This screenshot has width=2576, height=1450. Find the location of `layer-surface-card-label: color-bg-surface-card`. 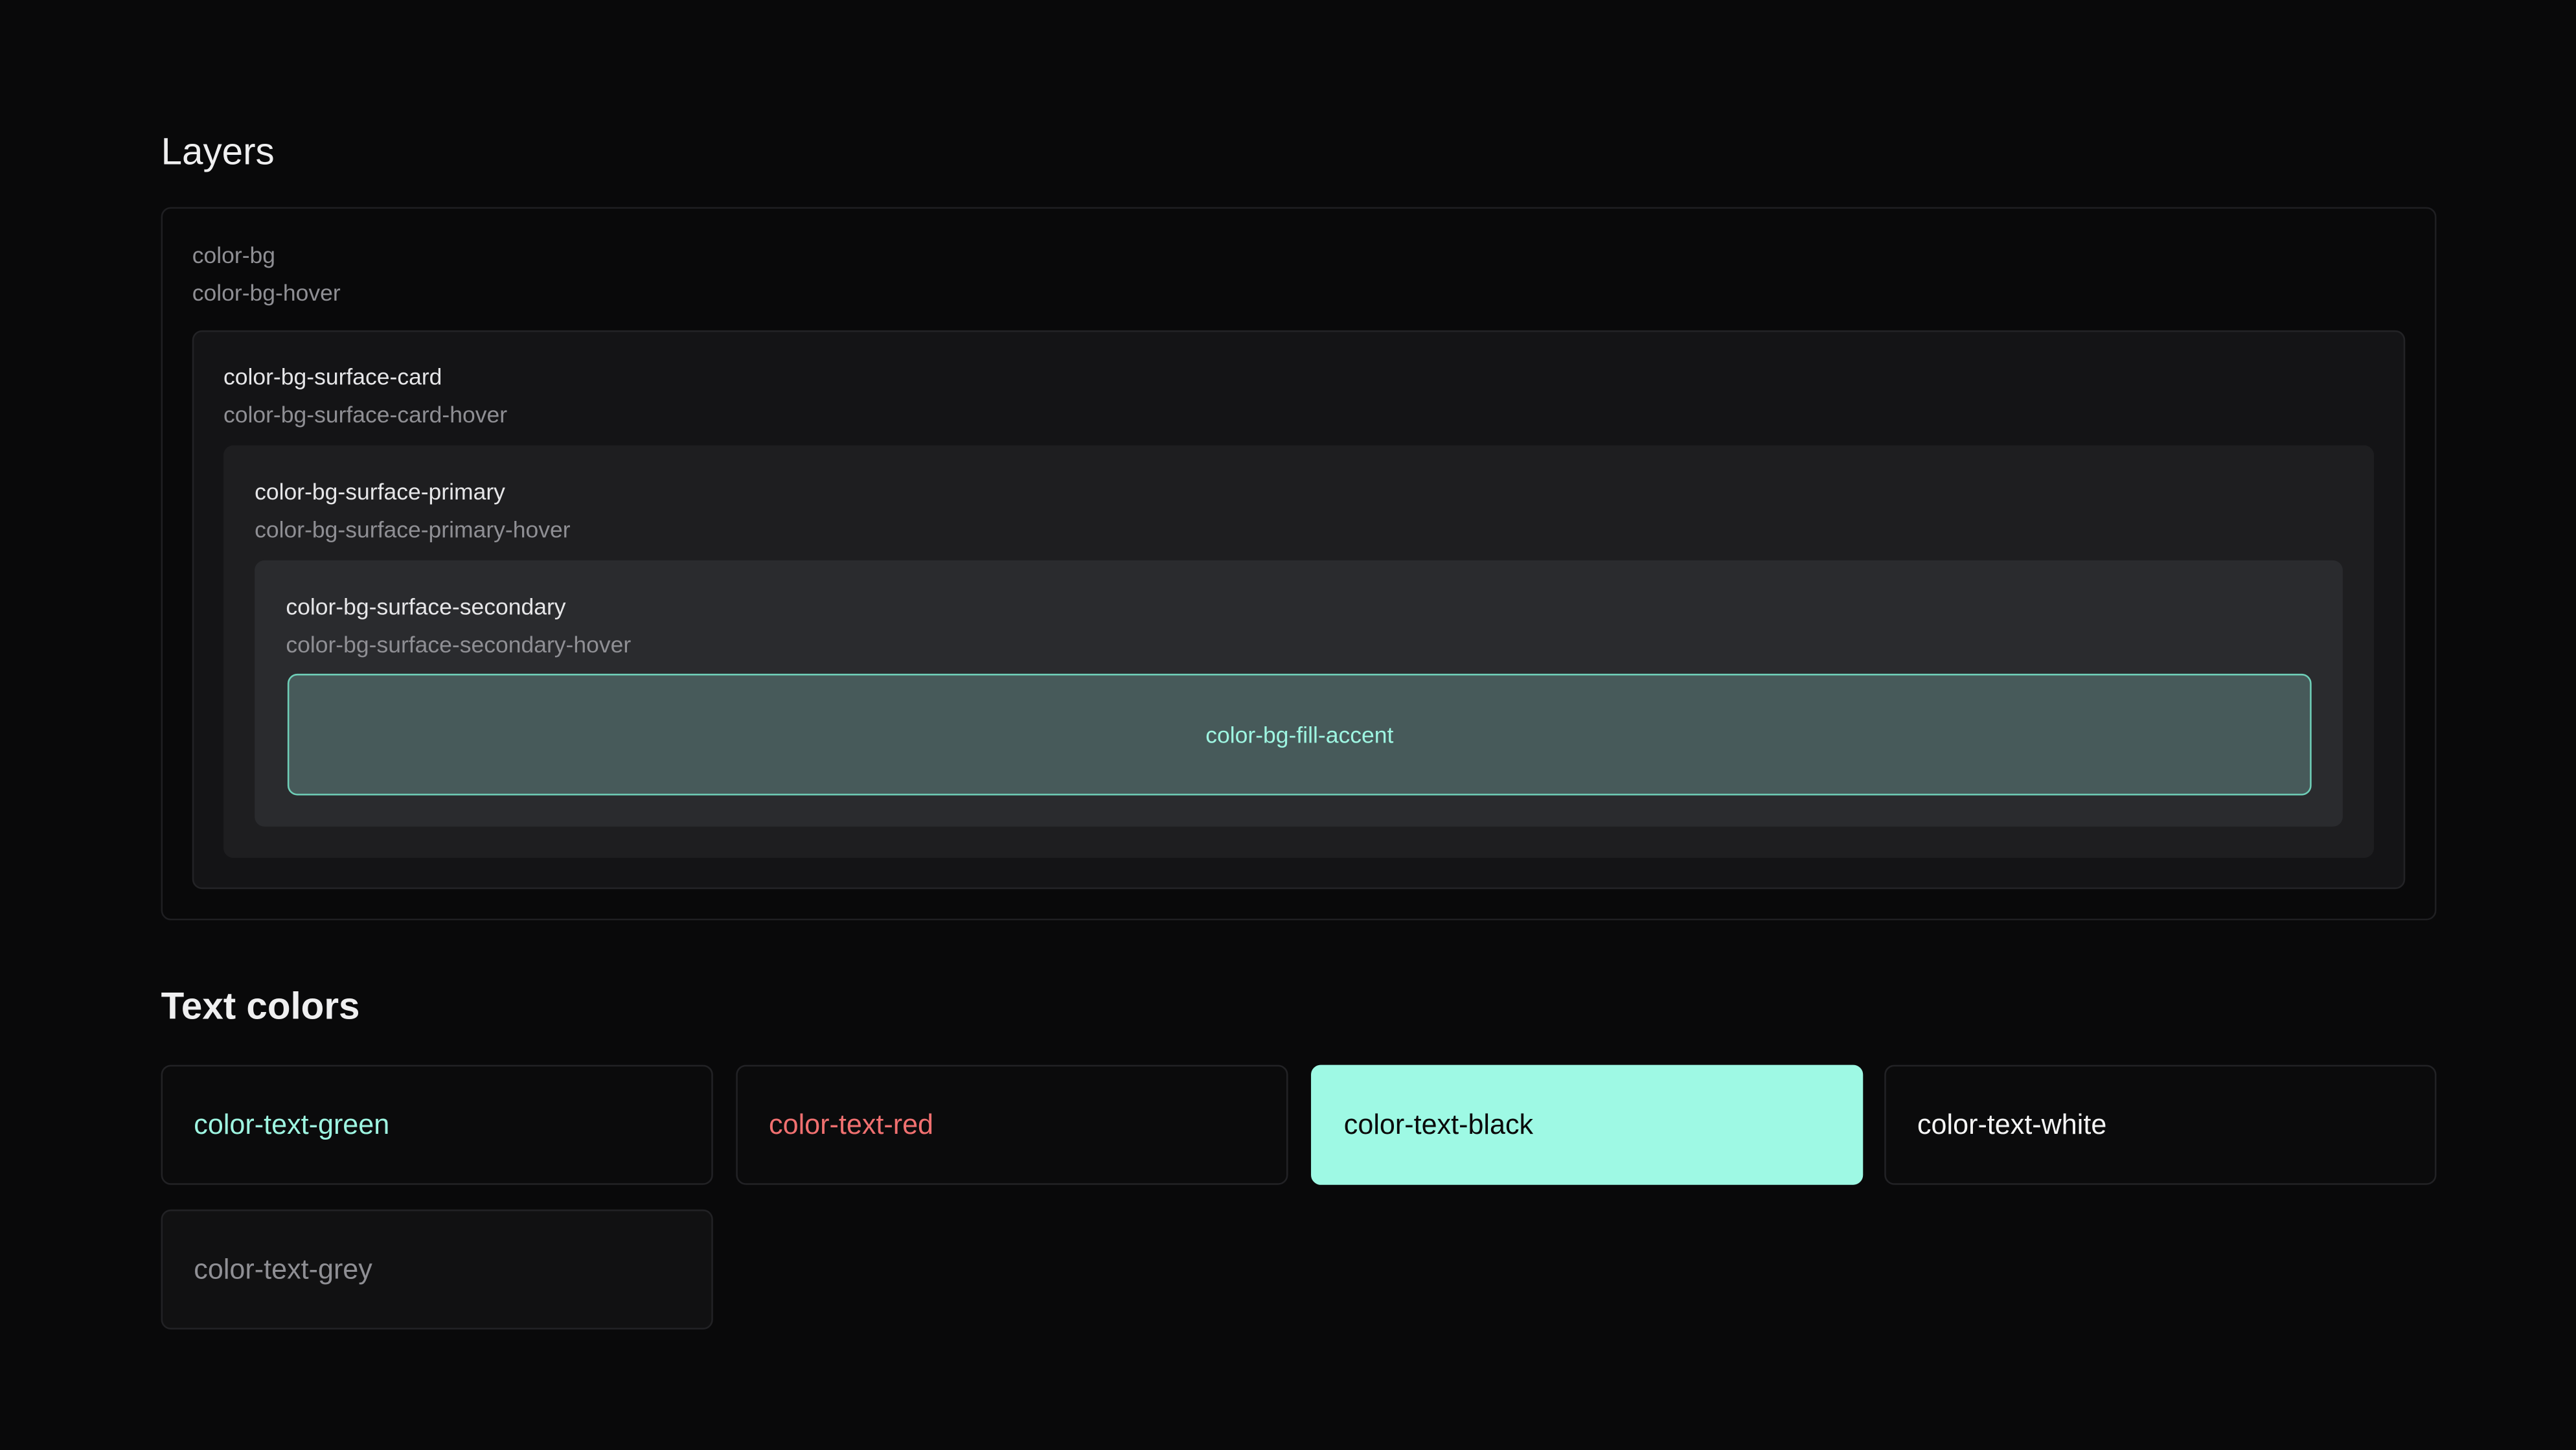

layer-surface-card-label: color-bg-surface-card is located at coordinates (333, 376).